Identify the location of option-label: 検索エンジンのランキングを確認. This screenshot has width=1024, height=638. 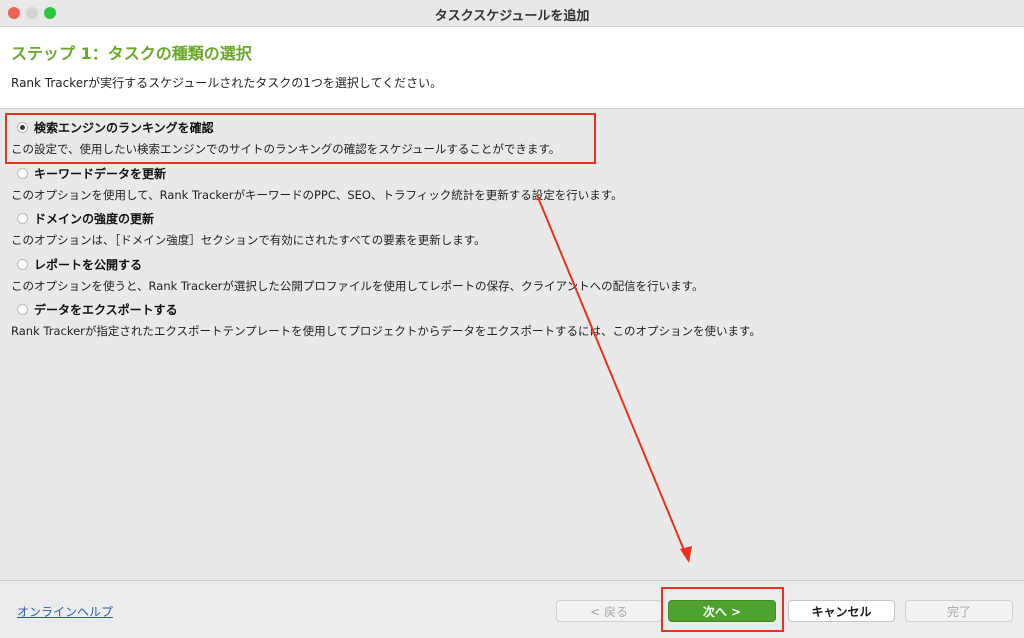
(124, 127).